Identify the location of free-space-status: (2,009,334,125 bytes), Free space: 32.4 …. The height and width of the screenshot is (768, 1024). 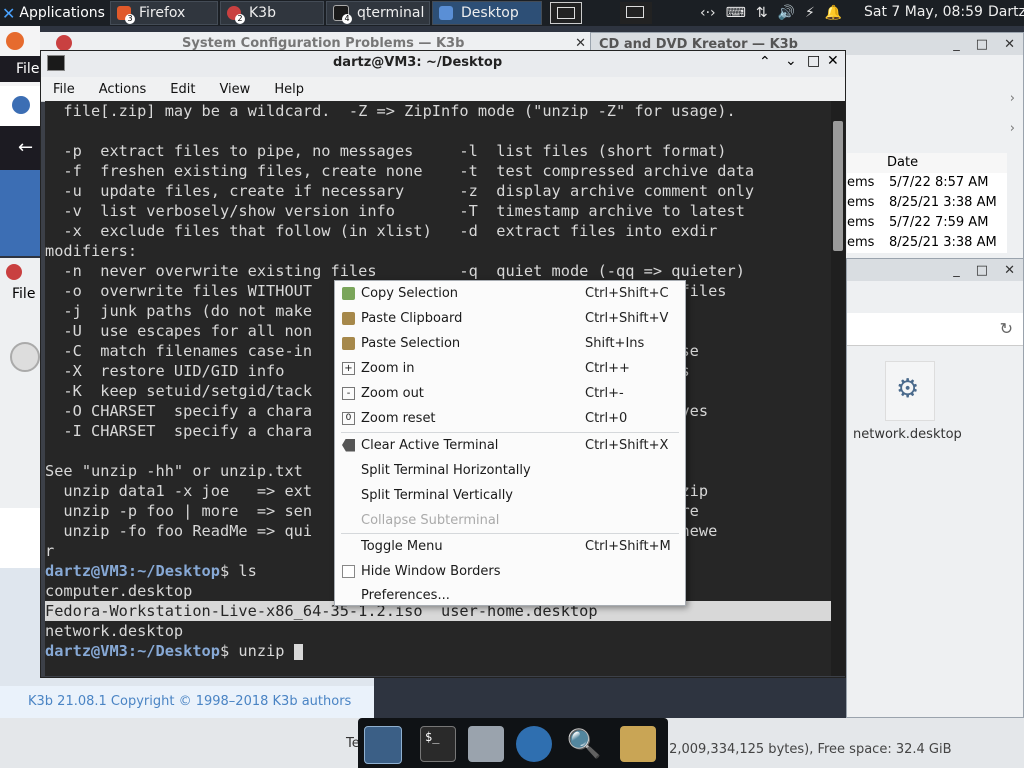
(808, 749).